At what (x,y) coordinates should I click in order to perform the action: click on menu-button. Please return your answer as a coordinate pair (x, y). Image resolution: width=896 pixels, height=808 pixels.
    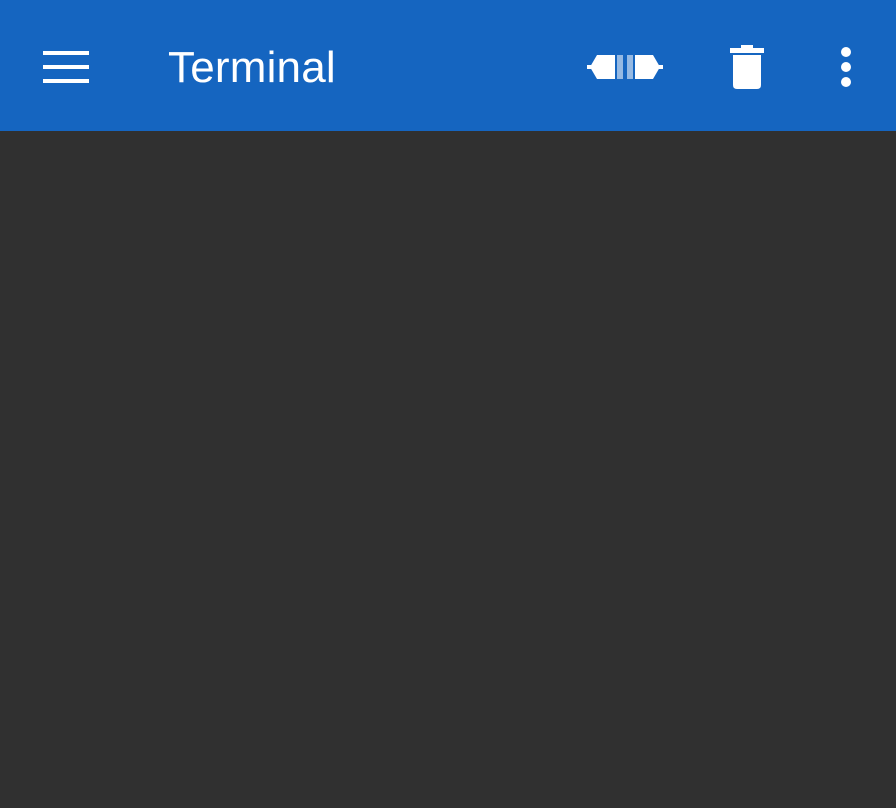
    Looking at the image, I should click on (66, 67).